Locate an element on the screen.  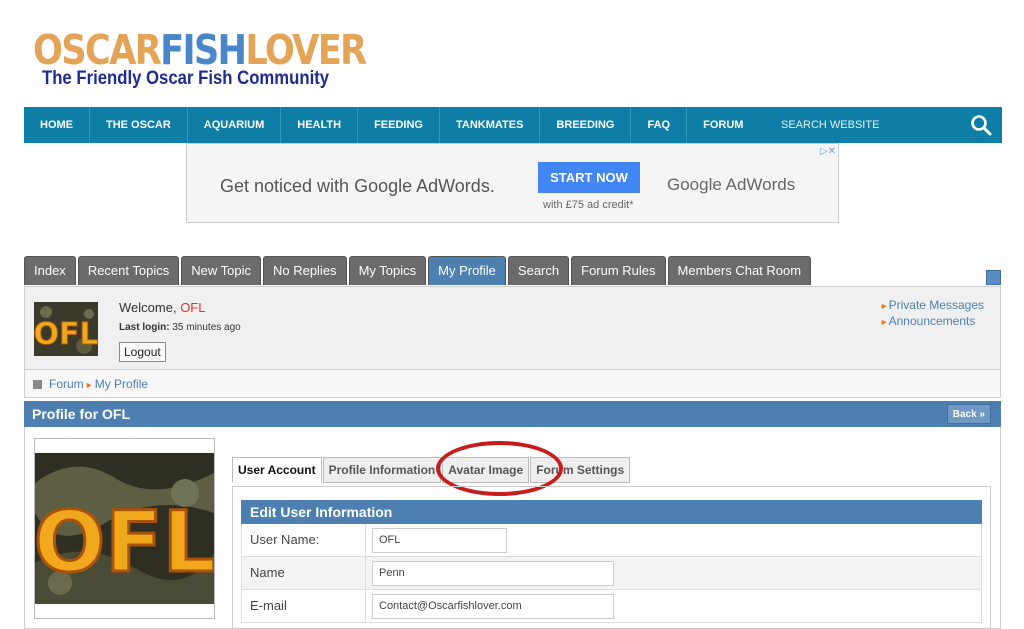
username-label: User Name: is located at coordinates (304, 540).